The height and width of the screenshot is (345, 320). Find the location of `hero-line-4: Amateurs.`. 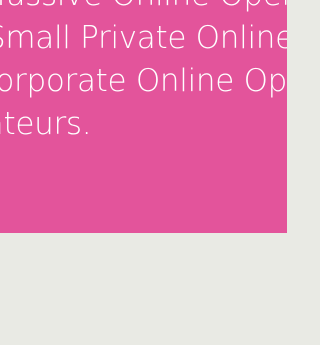

hero-line-4: Amateurs. is located at coordinates (46, 124).